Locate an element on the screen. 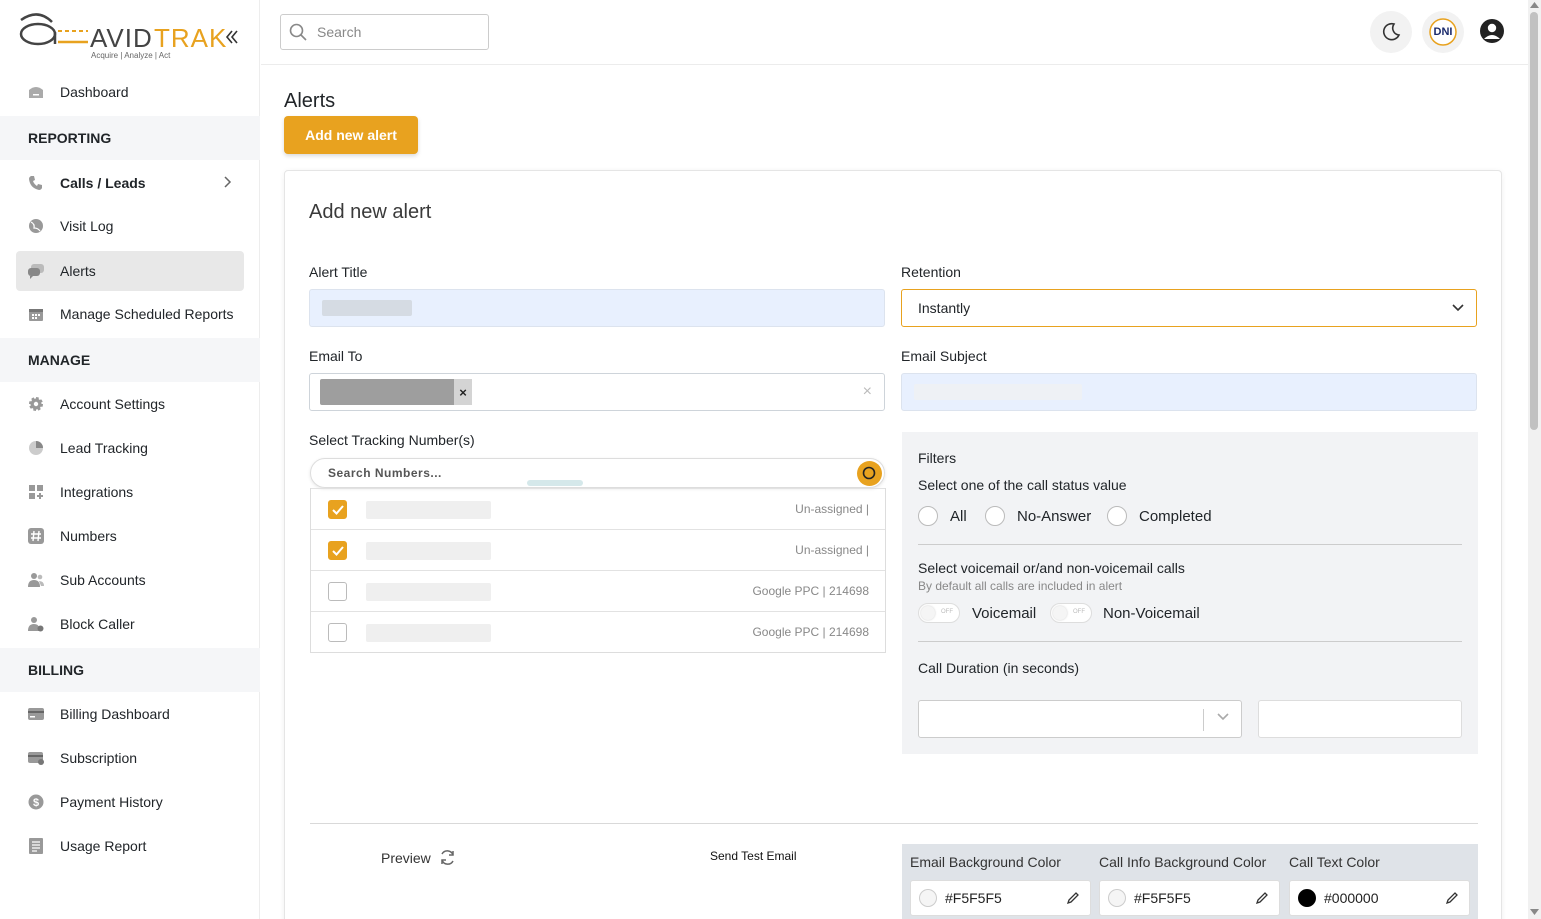  select-separator is located at coordinates (1203, 720).